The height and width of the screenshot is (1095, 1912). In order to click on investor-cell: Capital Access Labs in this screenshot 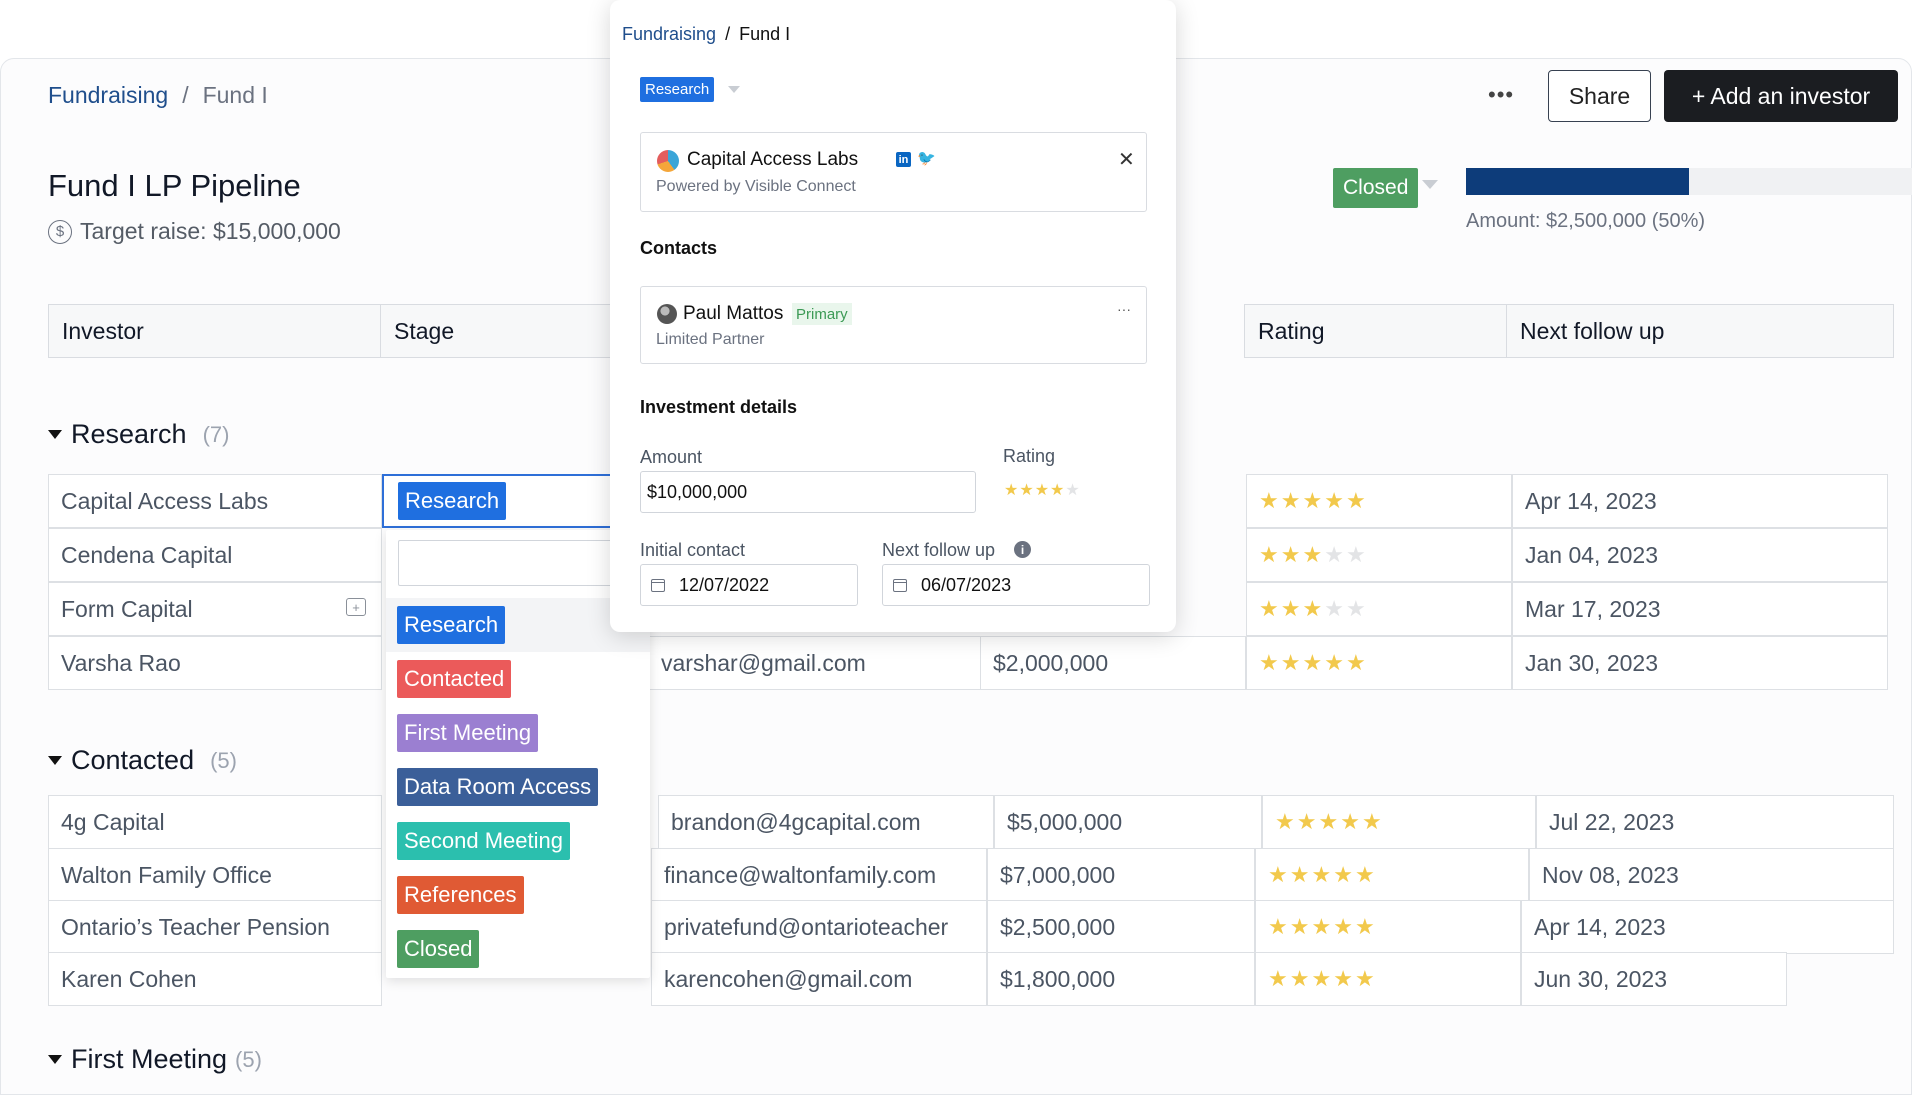, I will do `click(215, 501)`.